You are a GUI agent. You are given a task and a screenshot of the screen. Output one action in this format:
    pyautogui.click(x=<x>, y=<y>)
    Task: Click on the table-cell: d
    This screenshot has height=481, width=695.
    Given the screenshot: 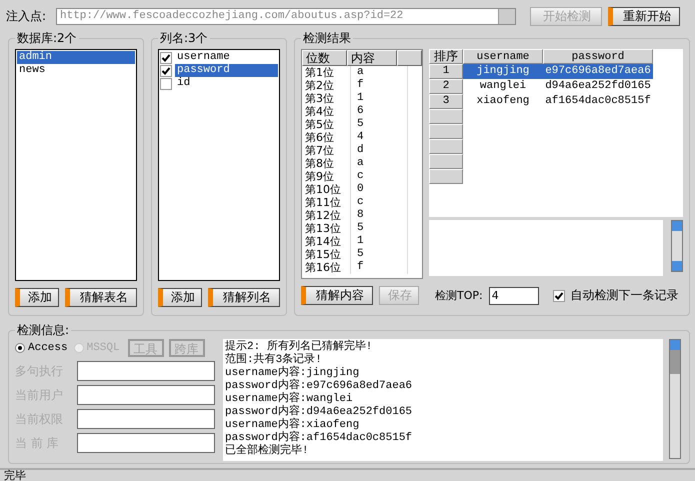 What is the action you would take?
    pyautogui.click(x=379, y=150)
    